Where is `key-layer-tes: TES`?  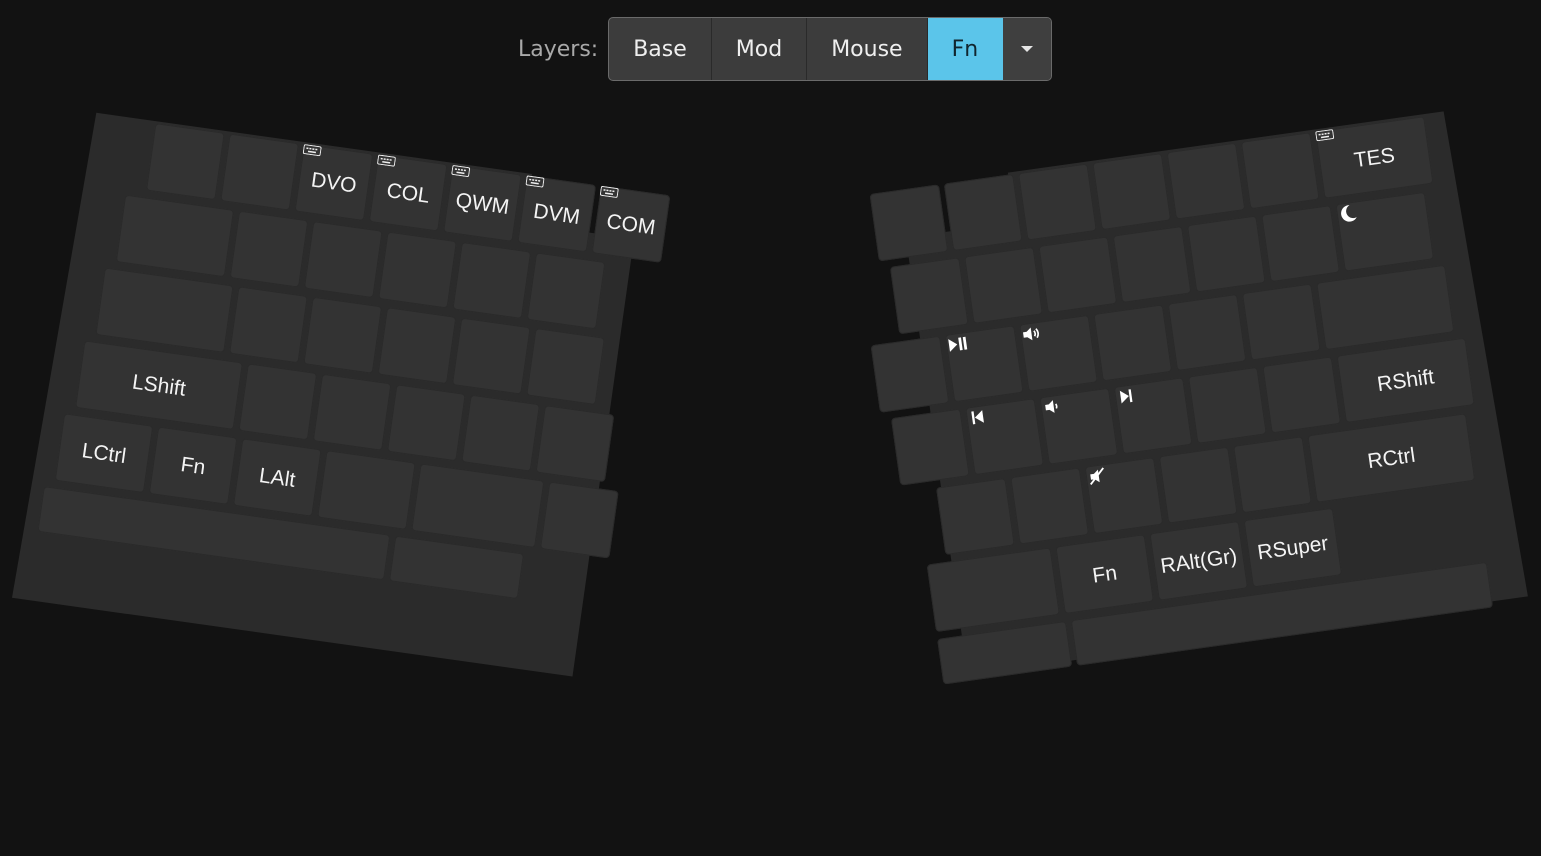 key-layer-tes: TES is located at coordinates (1374, 157).